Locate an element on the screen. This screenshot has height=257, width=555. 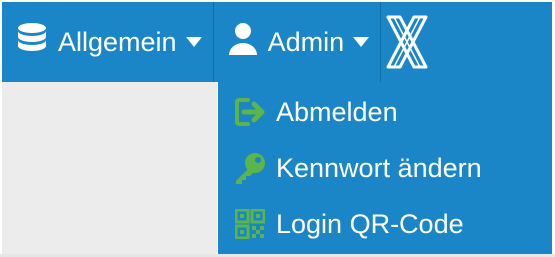
menu-admin: Admin is located at coordinates (297, 42).